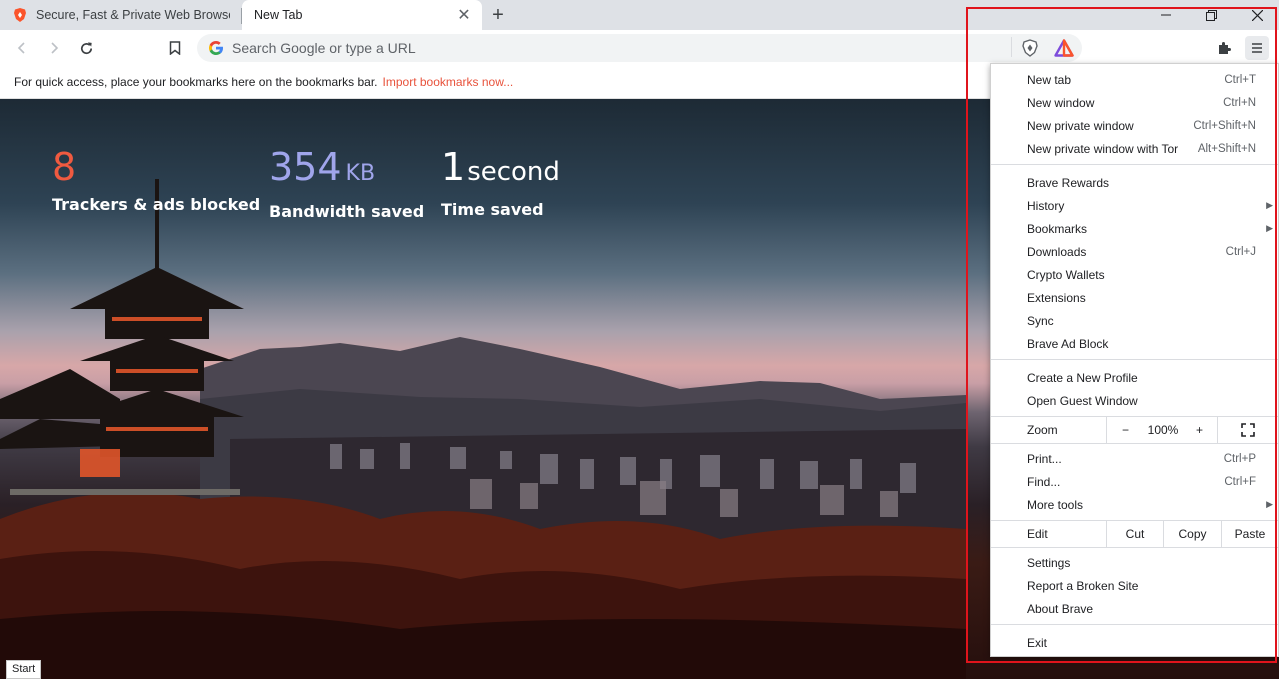 The height and width of the screenshot is (679, 1279). I want to click on fullscreen-icon, so click(1247, 430).